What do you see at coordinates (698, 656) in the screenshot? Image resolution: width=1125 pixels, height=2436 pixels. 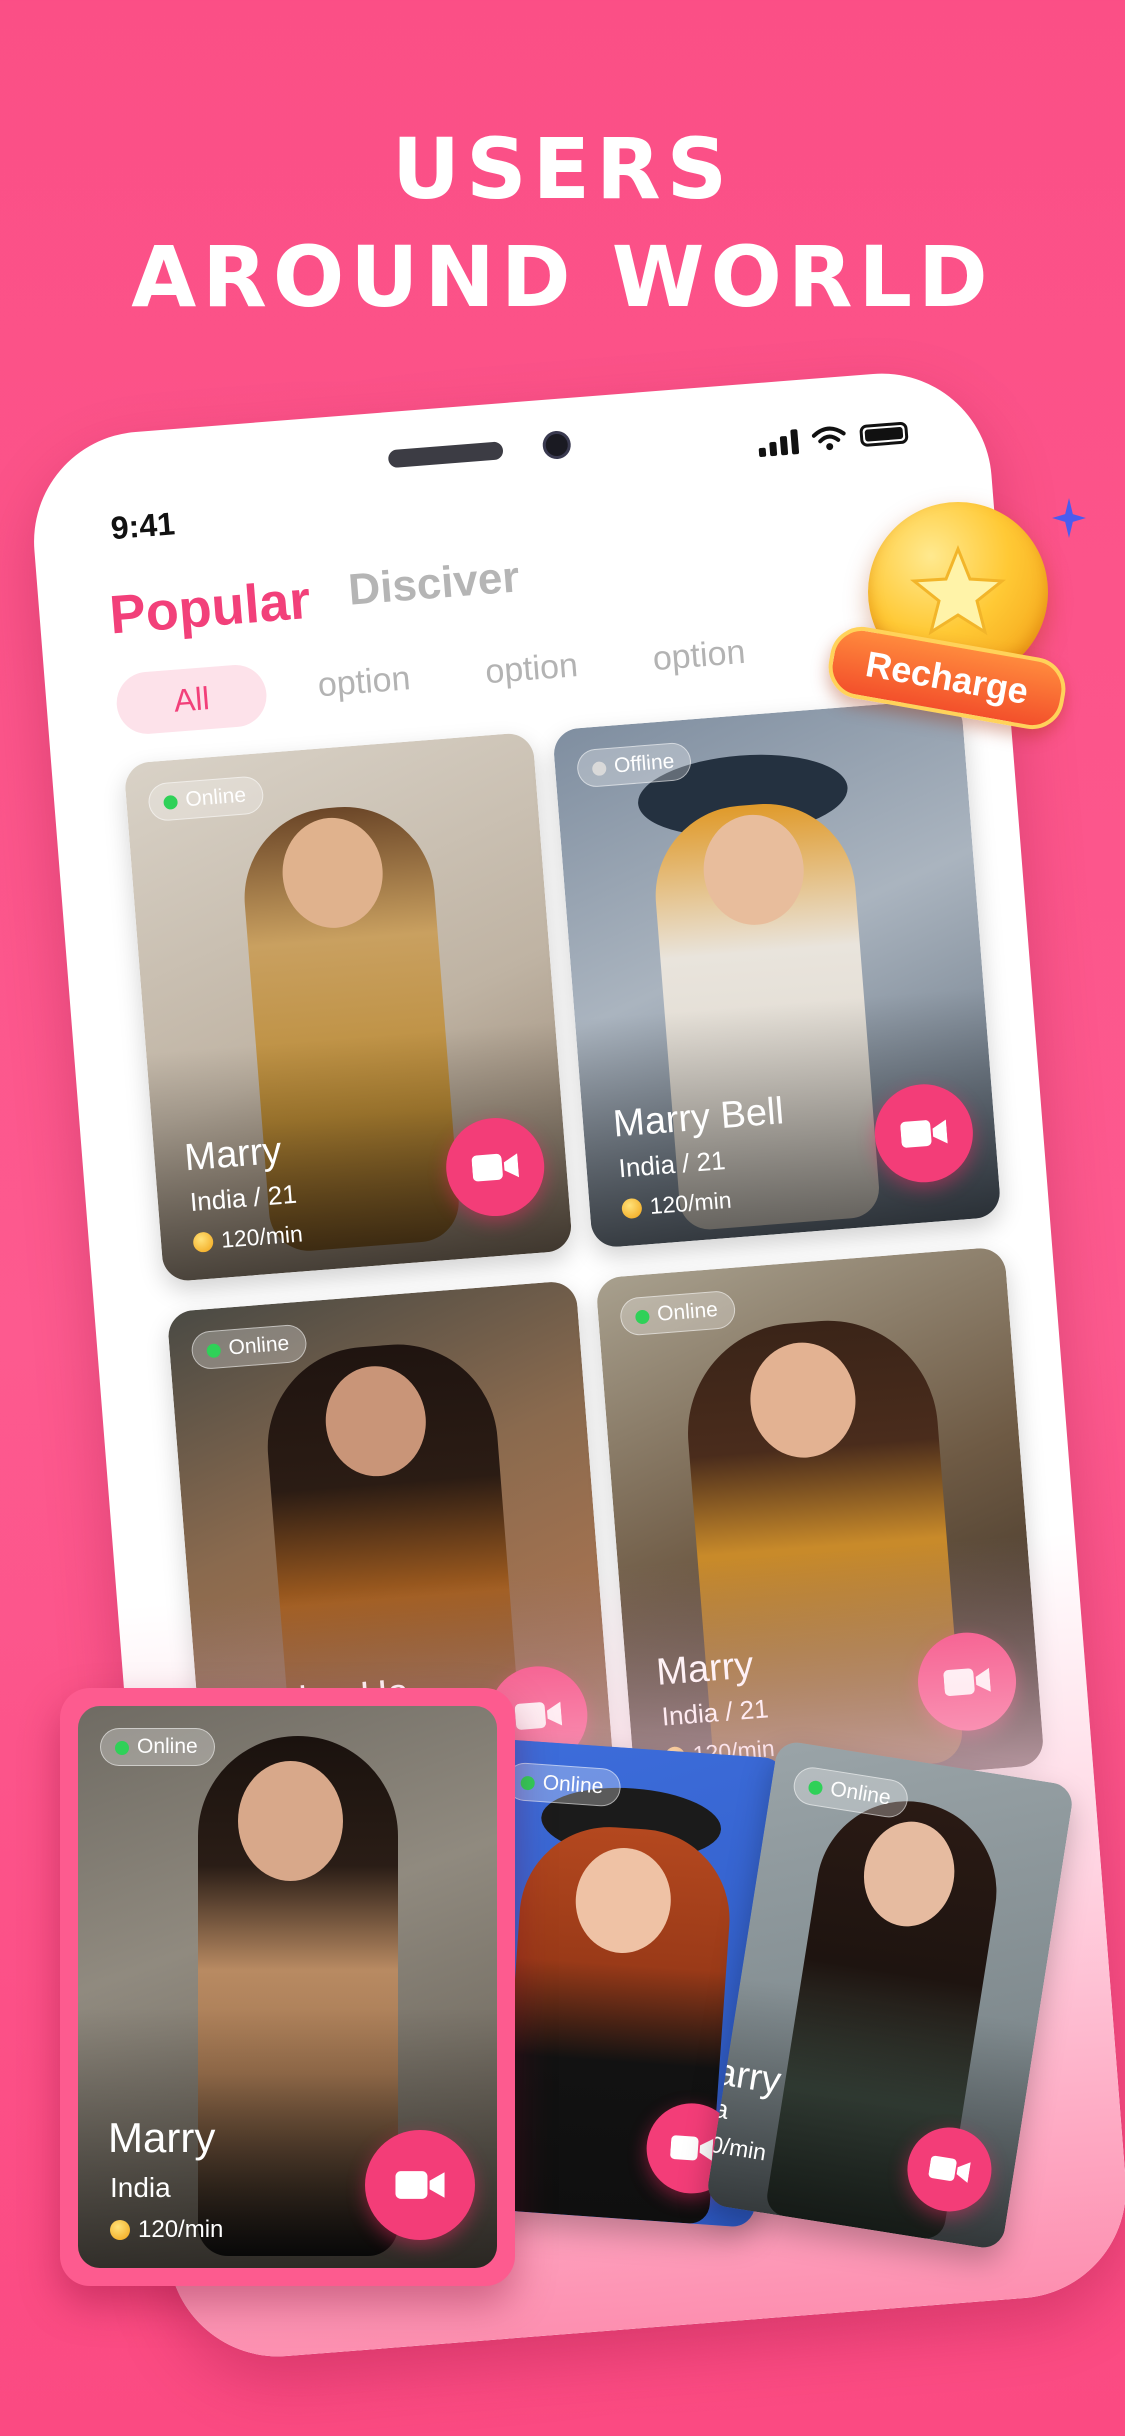 I see `filter-option-3: option` at bounding box center [698, 656].